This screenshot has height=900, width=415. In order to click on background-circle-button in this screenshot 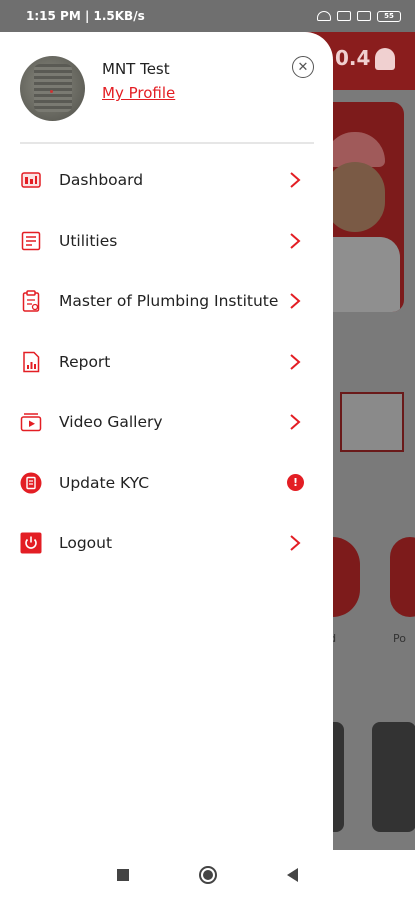, I will do `click(402, 577)`.